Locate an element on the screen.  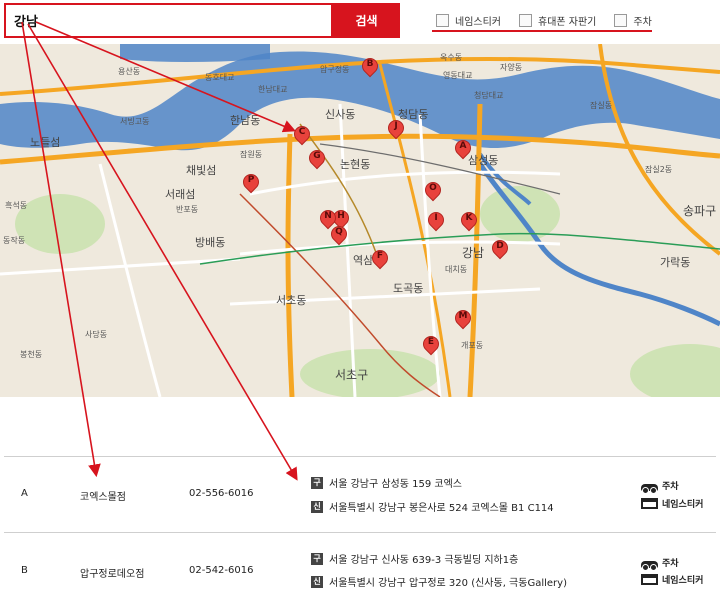
address-text: 서울 강남구 신사동 639-3 극동빌딩 지하1층 is located at coordinates (424, 560).